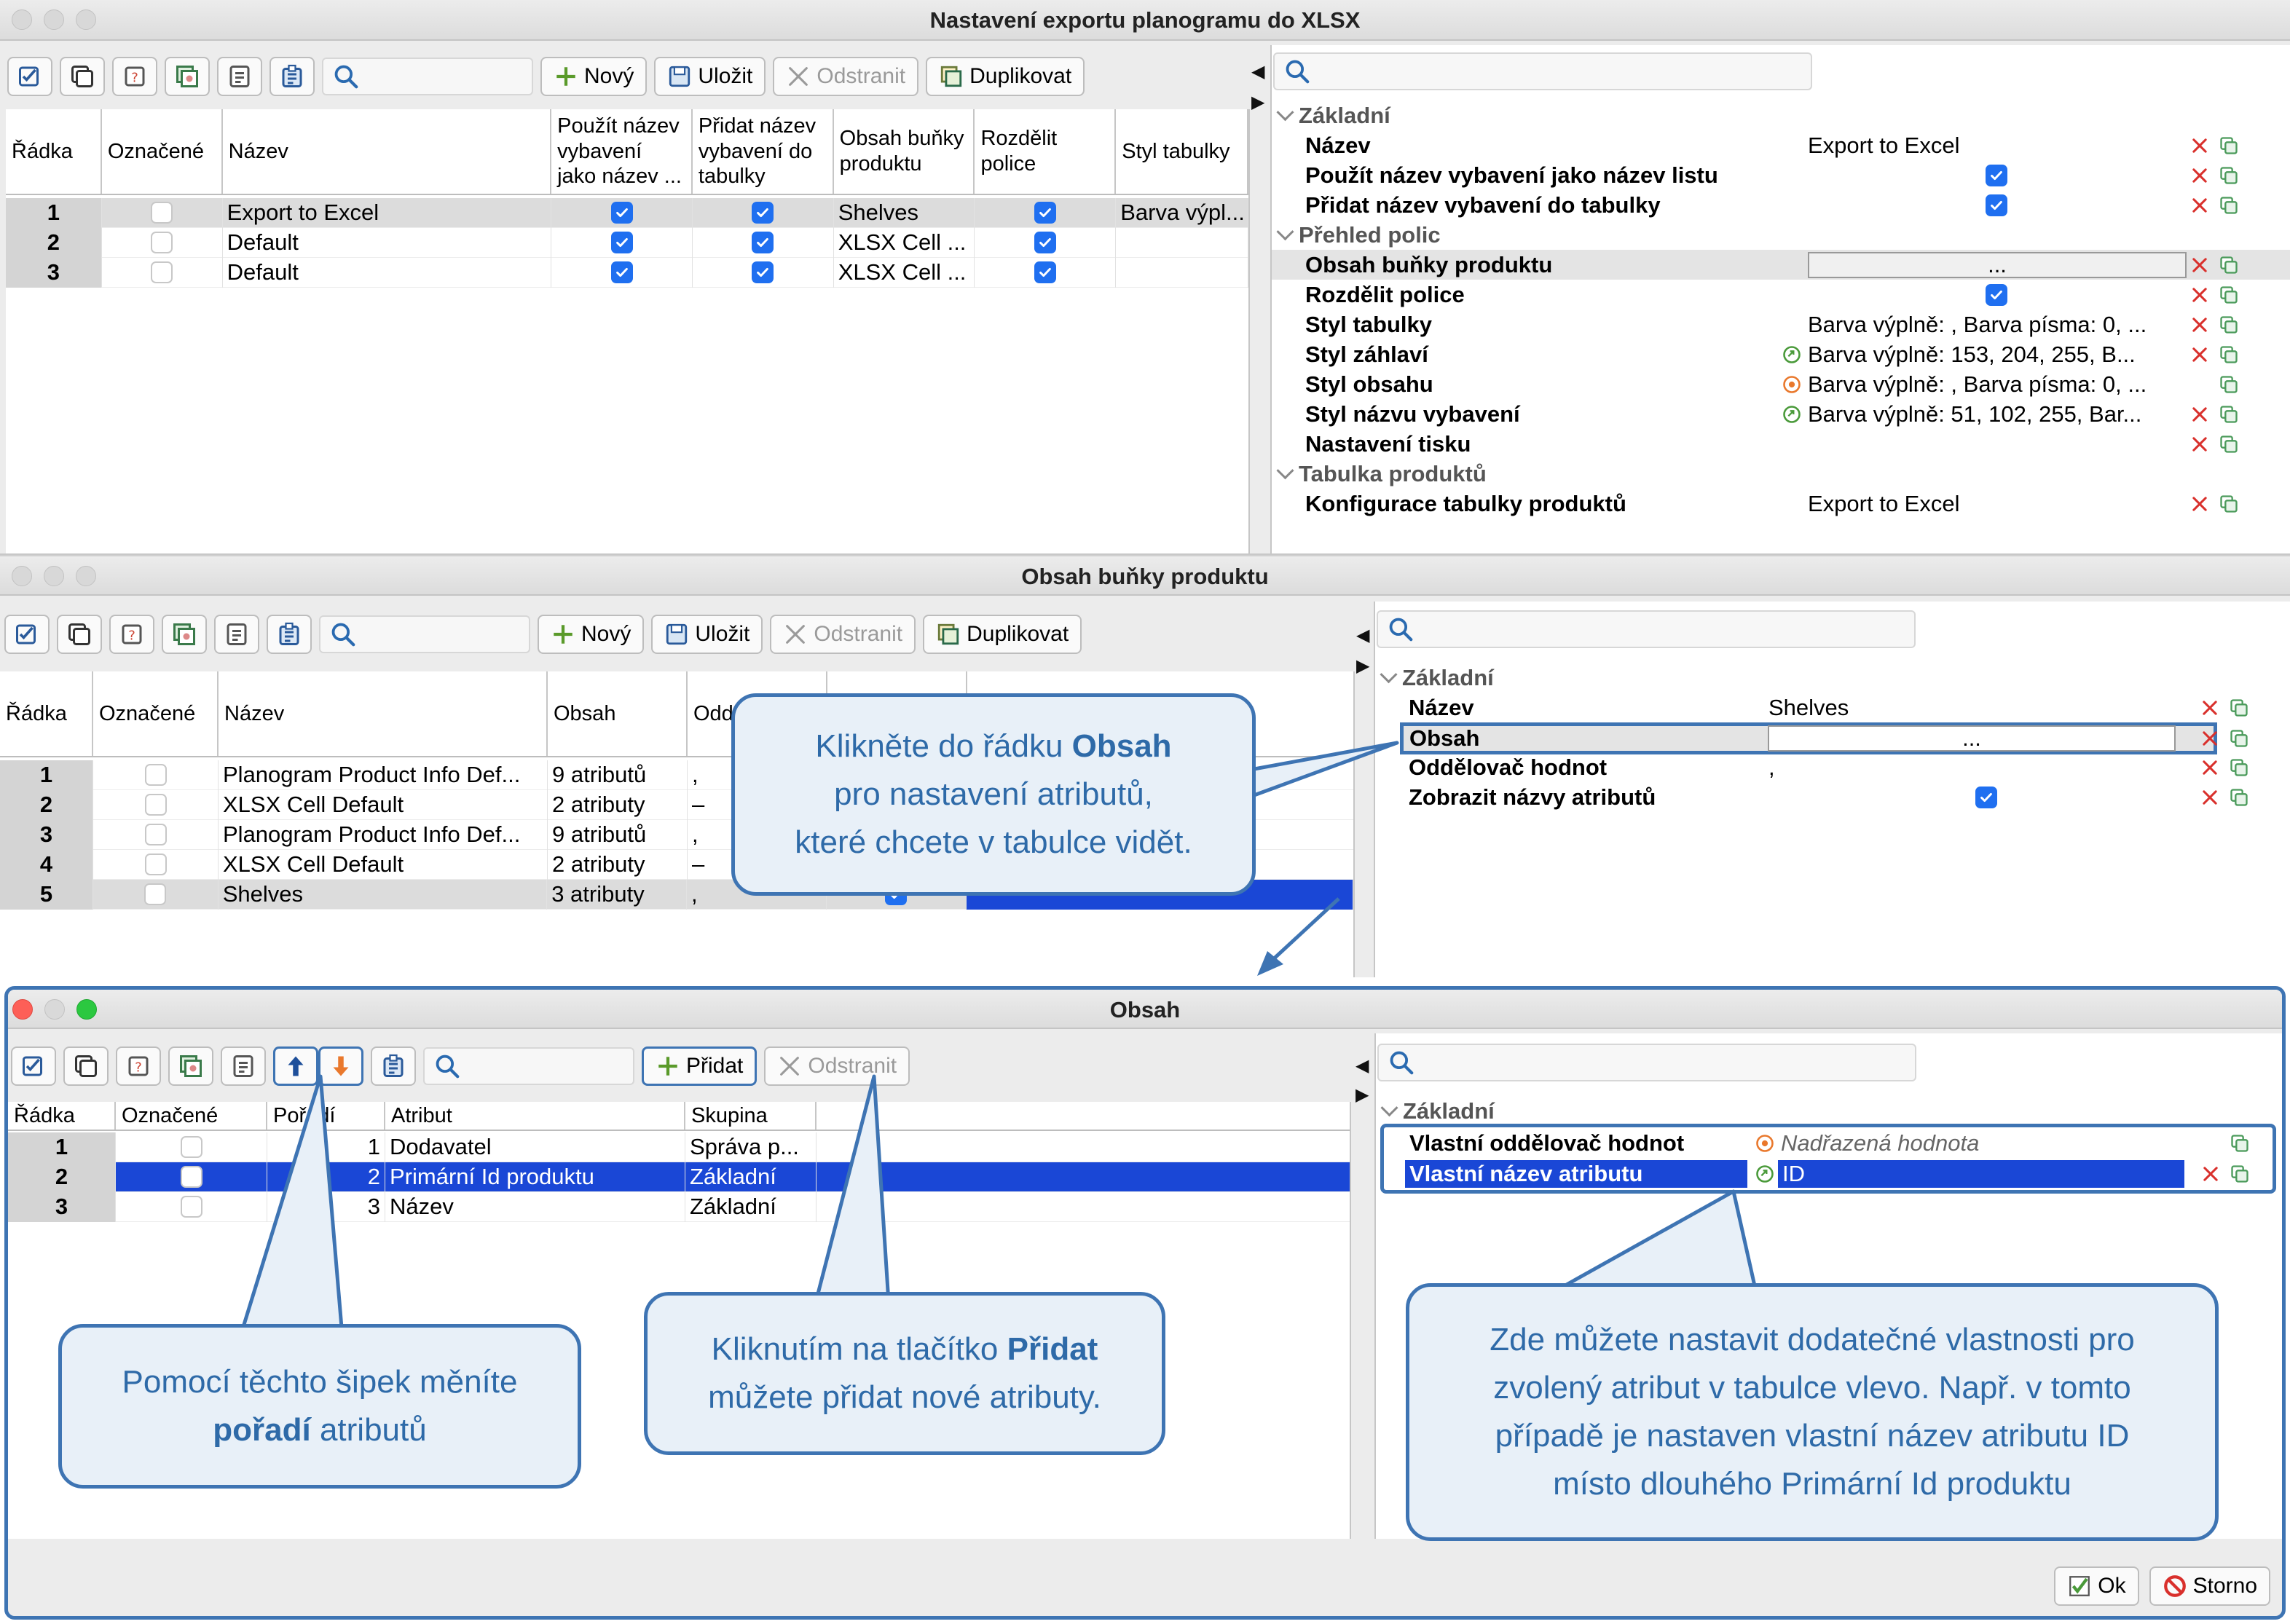 The width and height of the screenshot is (2290, 1624). What do you see at coordinates (1360, 235) in the screenshot?
I see `section-prehled-polic: Přehled polic` at bounding box center [1360, 235].